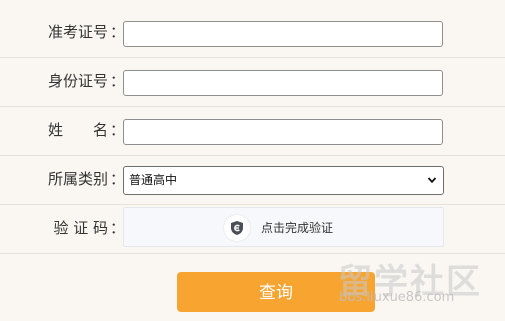 The width and height of the screenshot is (505, 321). I want to click on shield-icon, so click(237, 228).